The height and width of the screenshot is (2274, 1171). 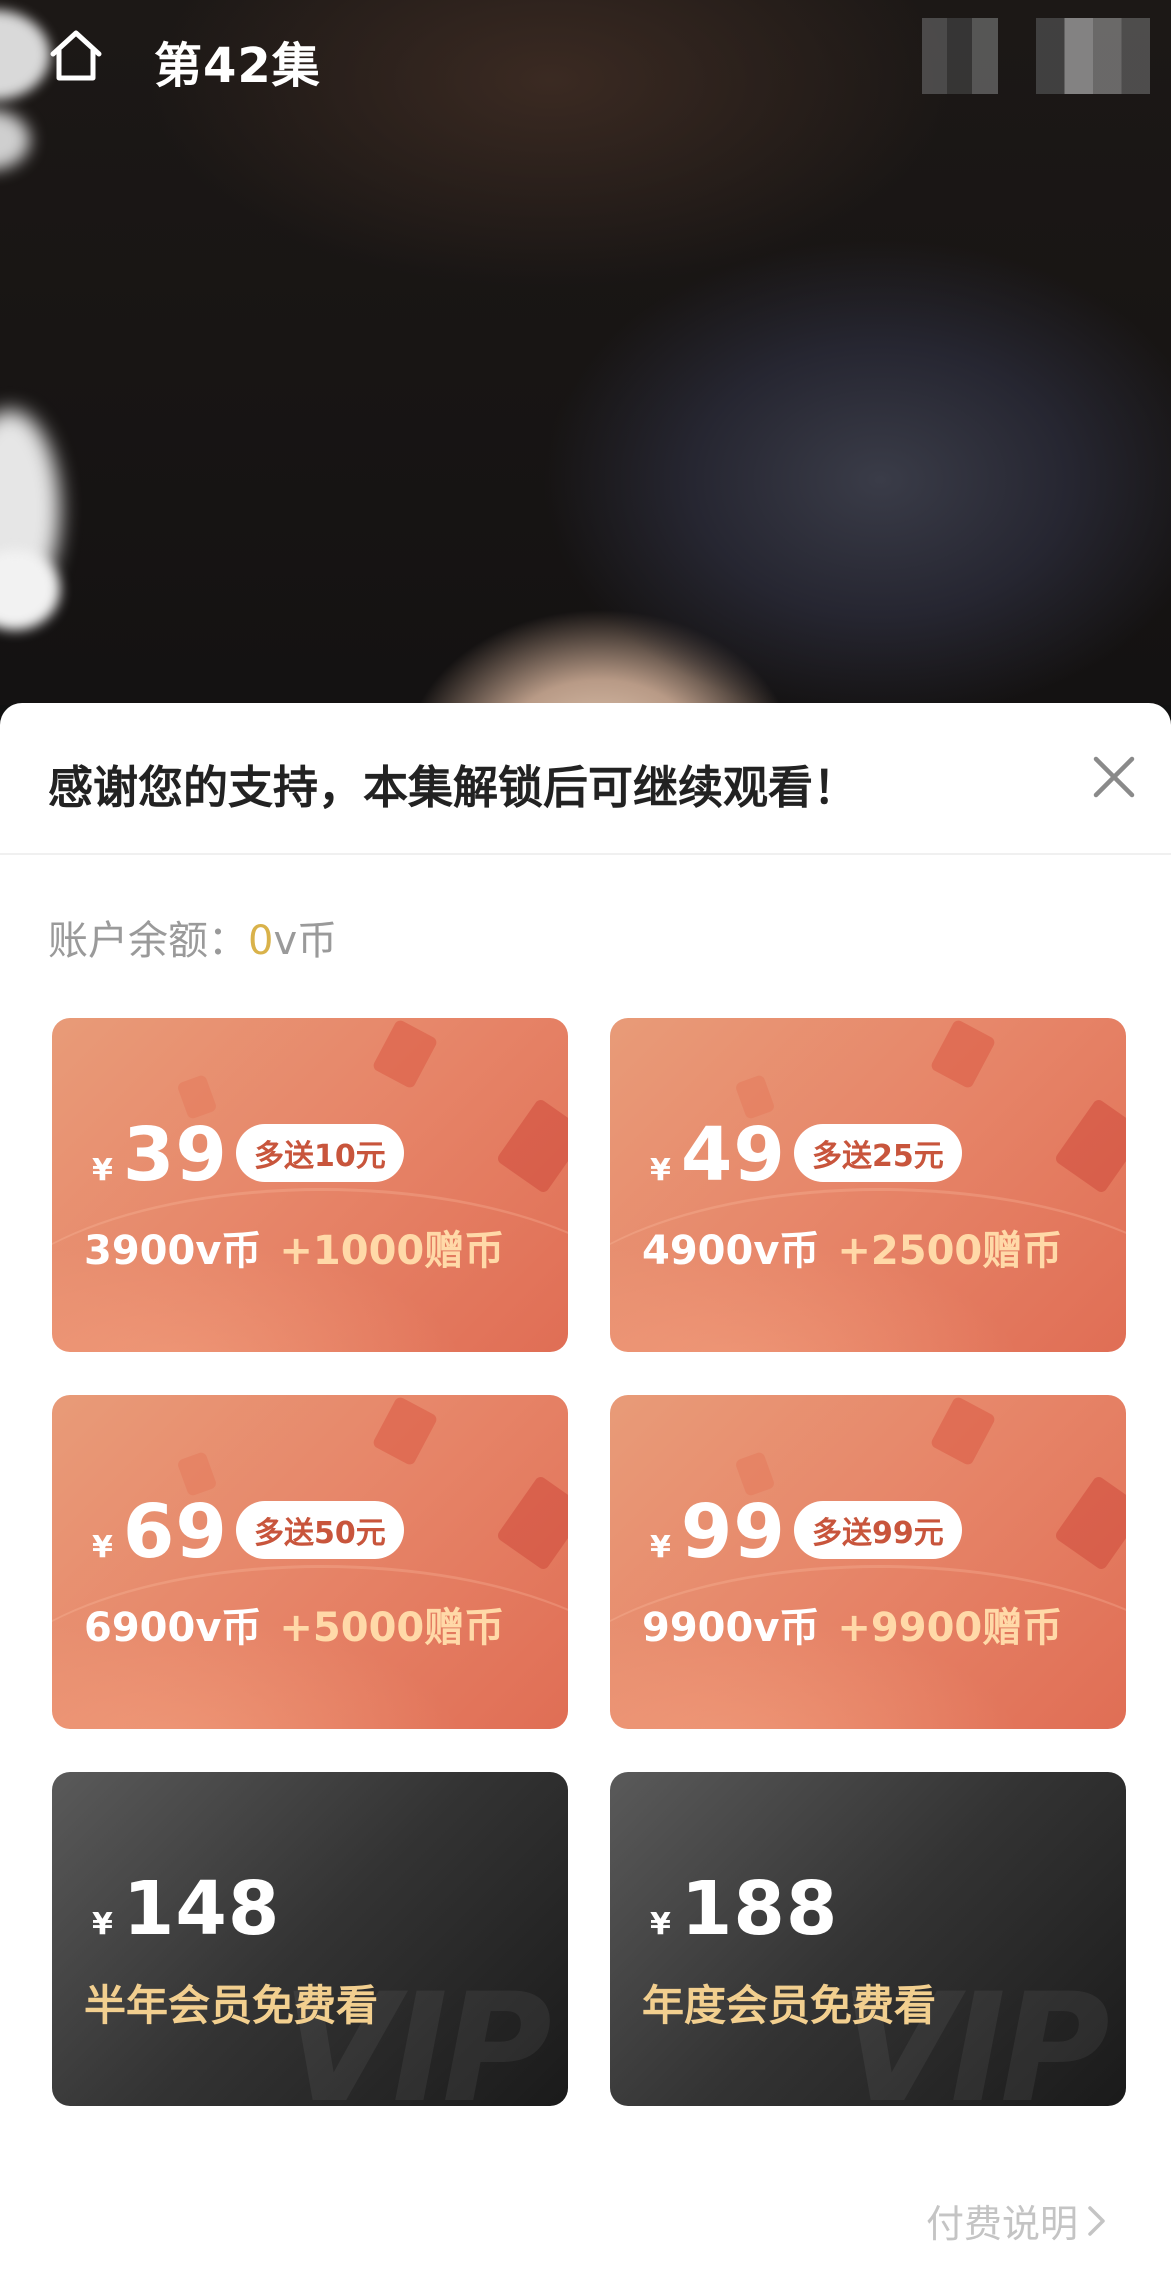 I want to click on bonus-coins: +1000赠币, so click(x=392, y=1251).